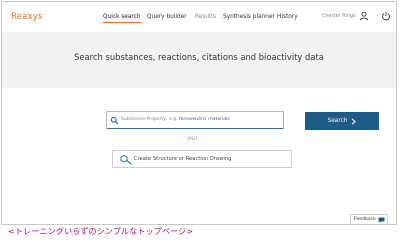  I want to click on structure-drawing-button: Create Structure or Reaction Drawing, so click(202, 159).